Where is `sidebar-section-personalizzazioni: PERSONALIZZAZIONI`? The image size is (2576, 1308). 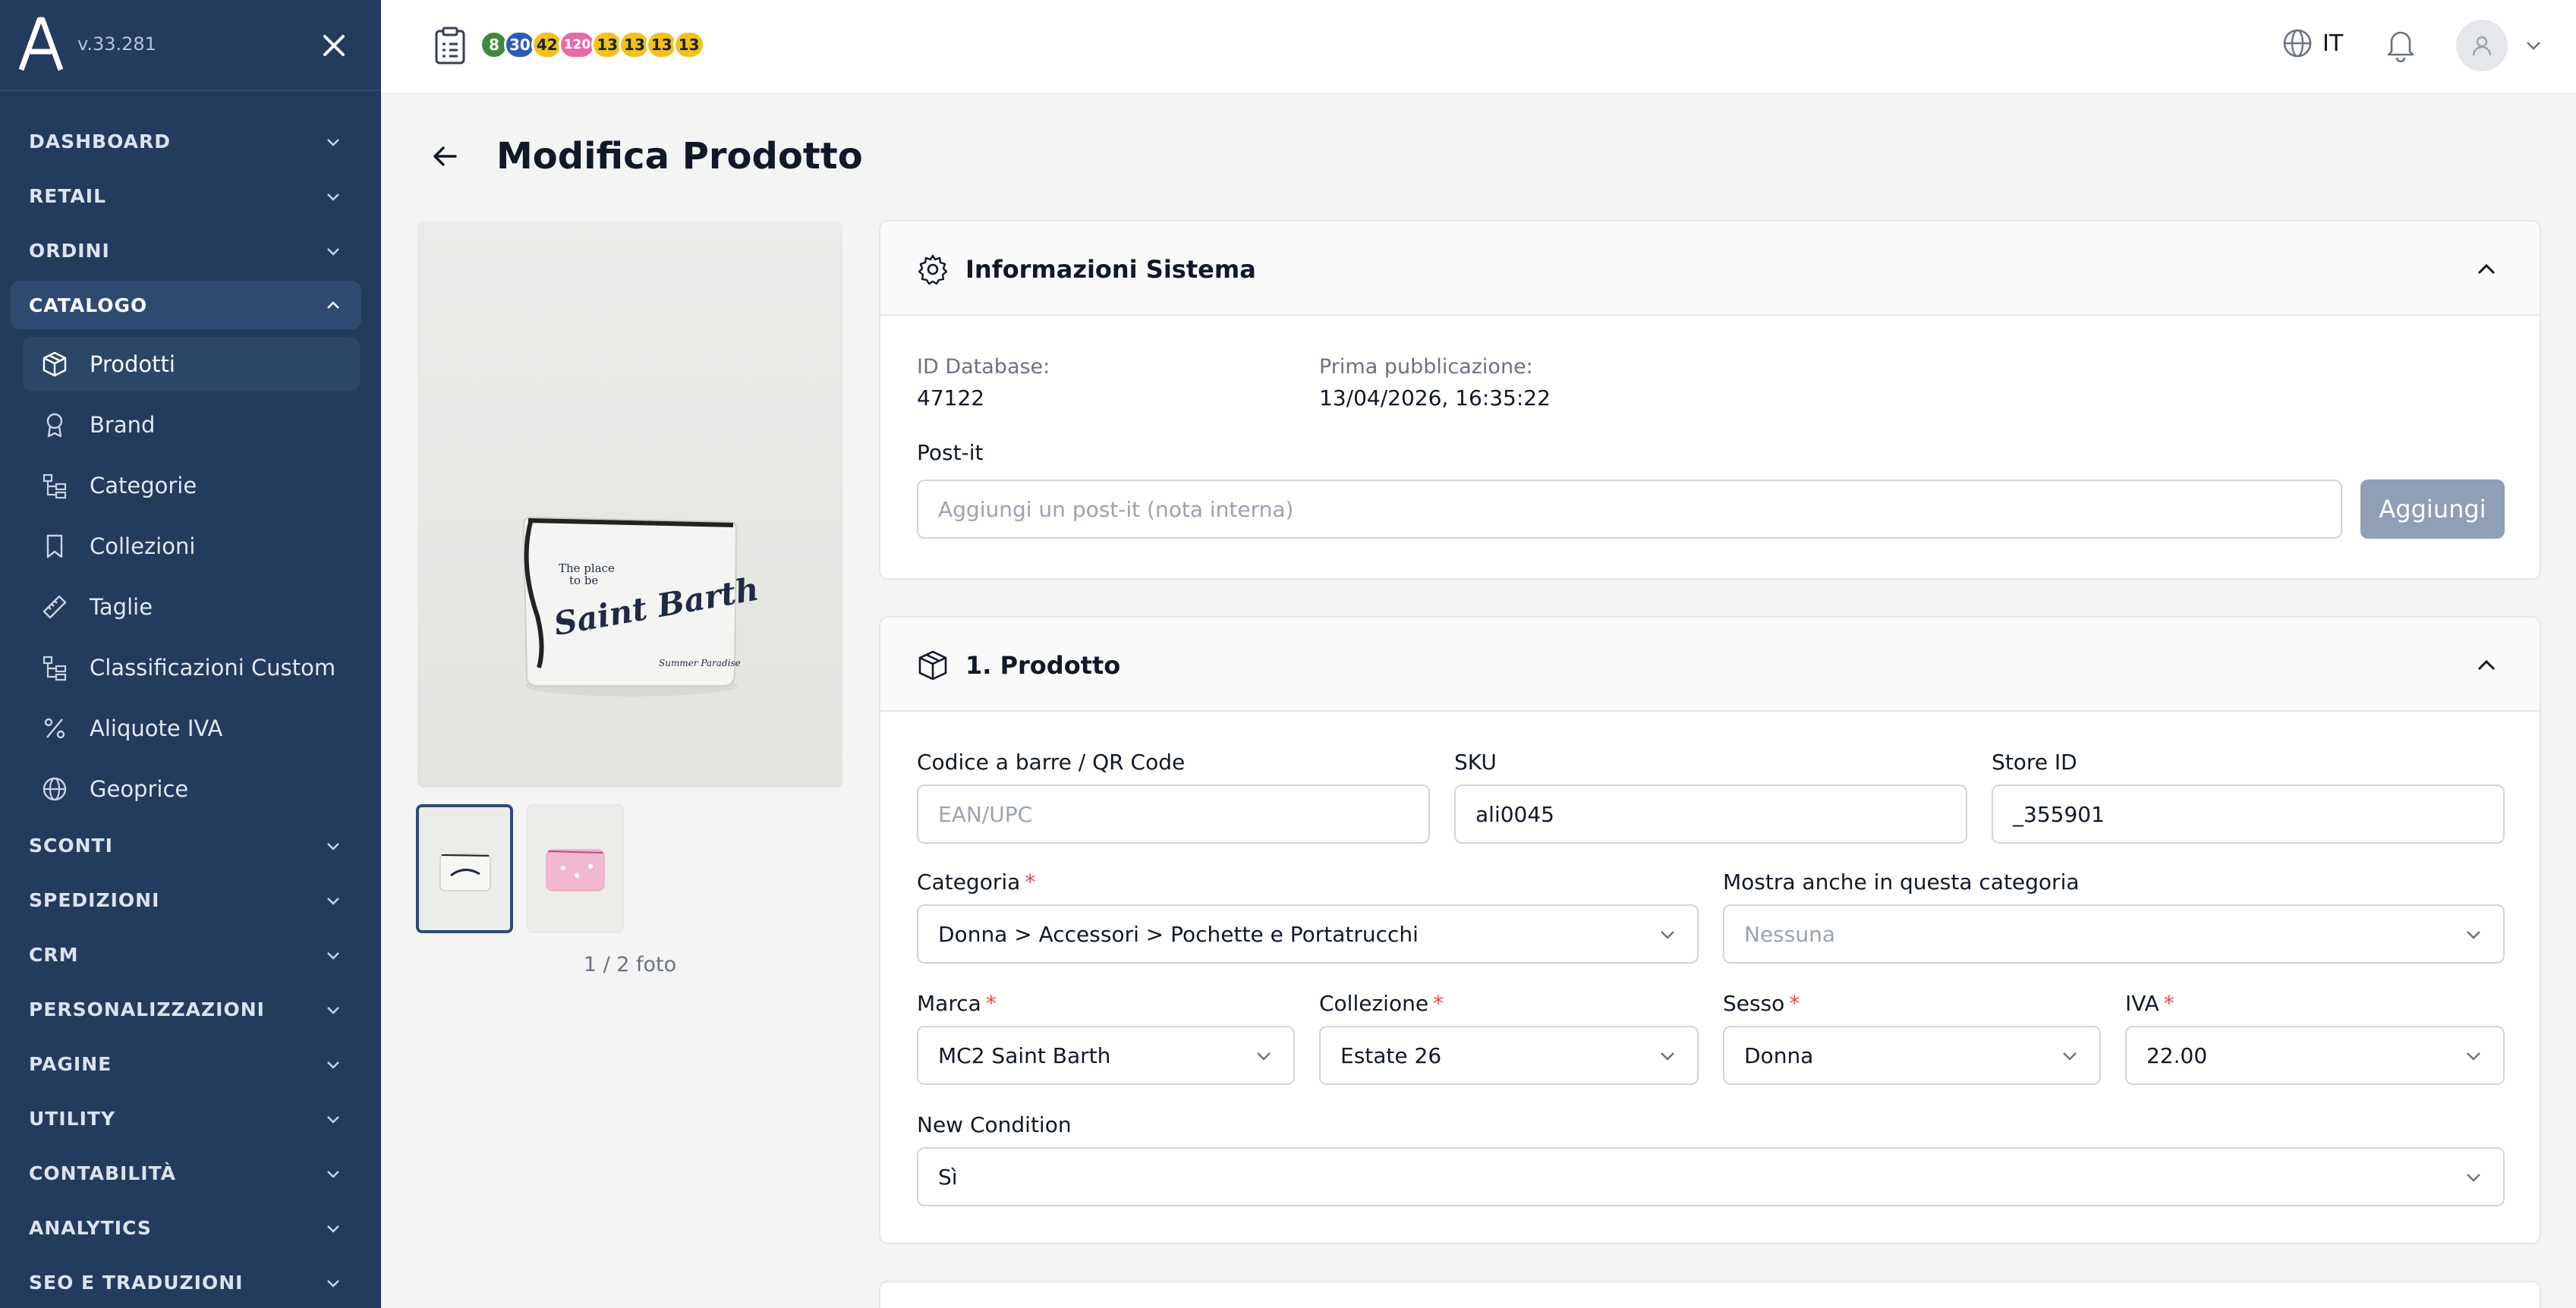 sidebar-section-personalizzazioni: PERSONALIZZAZIONI is located at coordinates (186, 1009).